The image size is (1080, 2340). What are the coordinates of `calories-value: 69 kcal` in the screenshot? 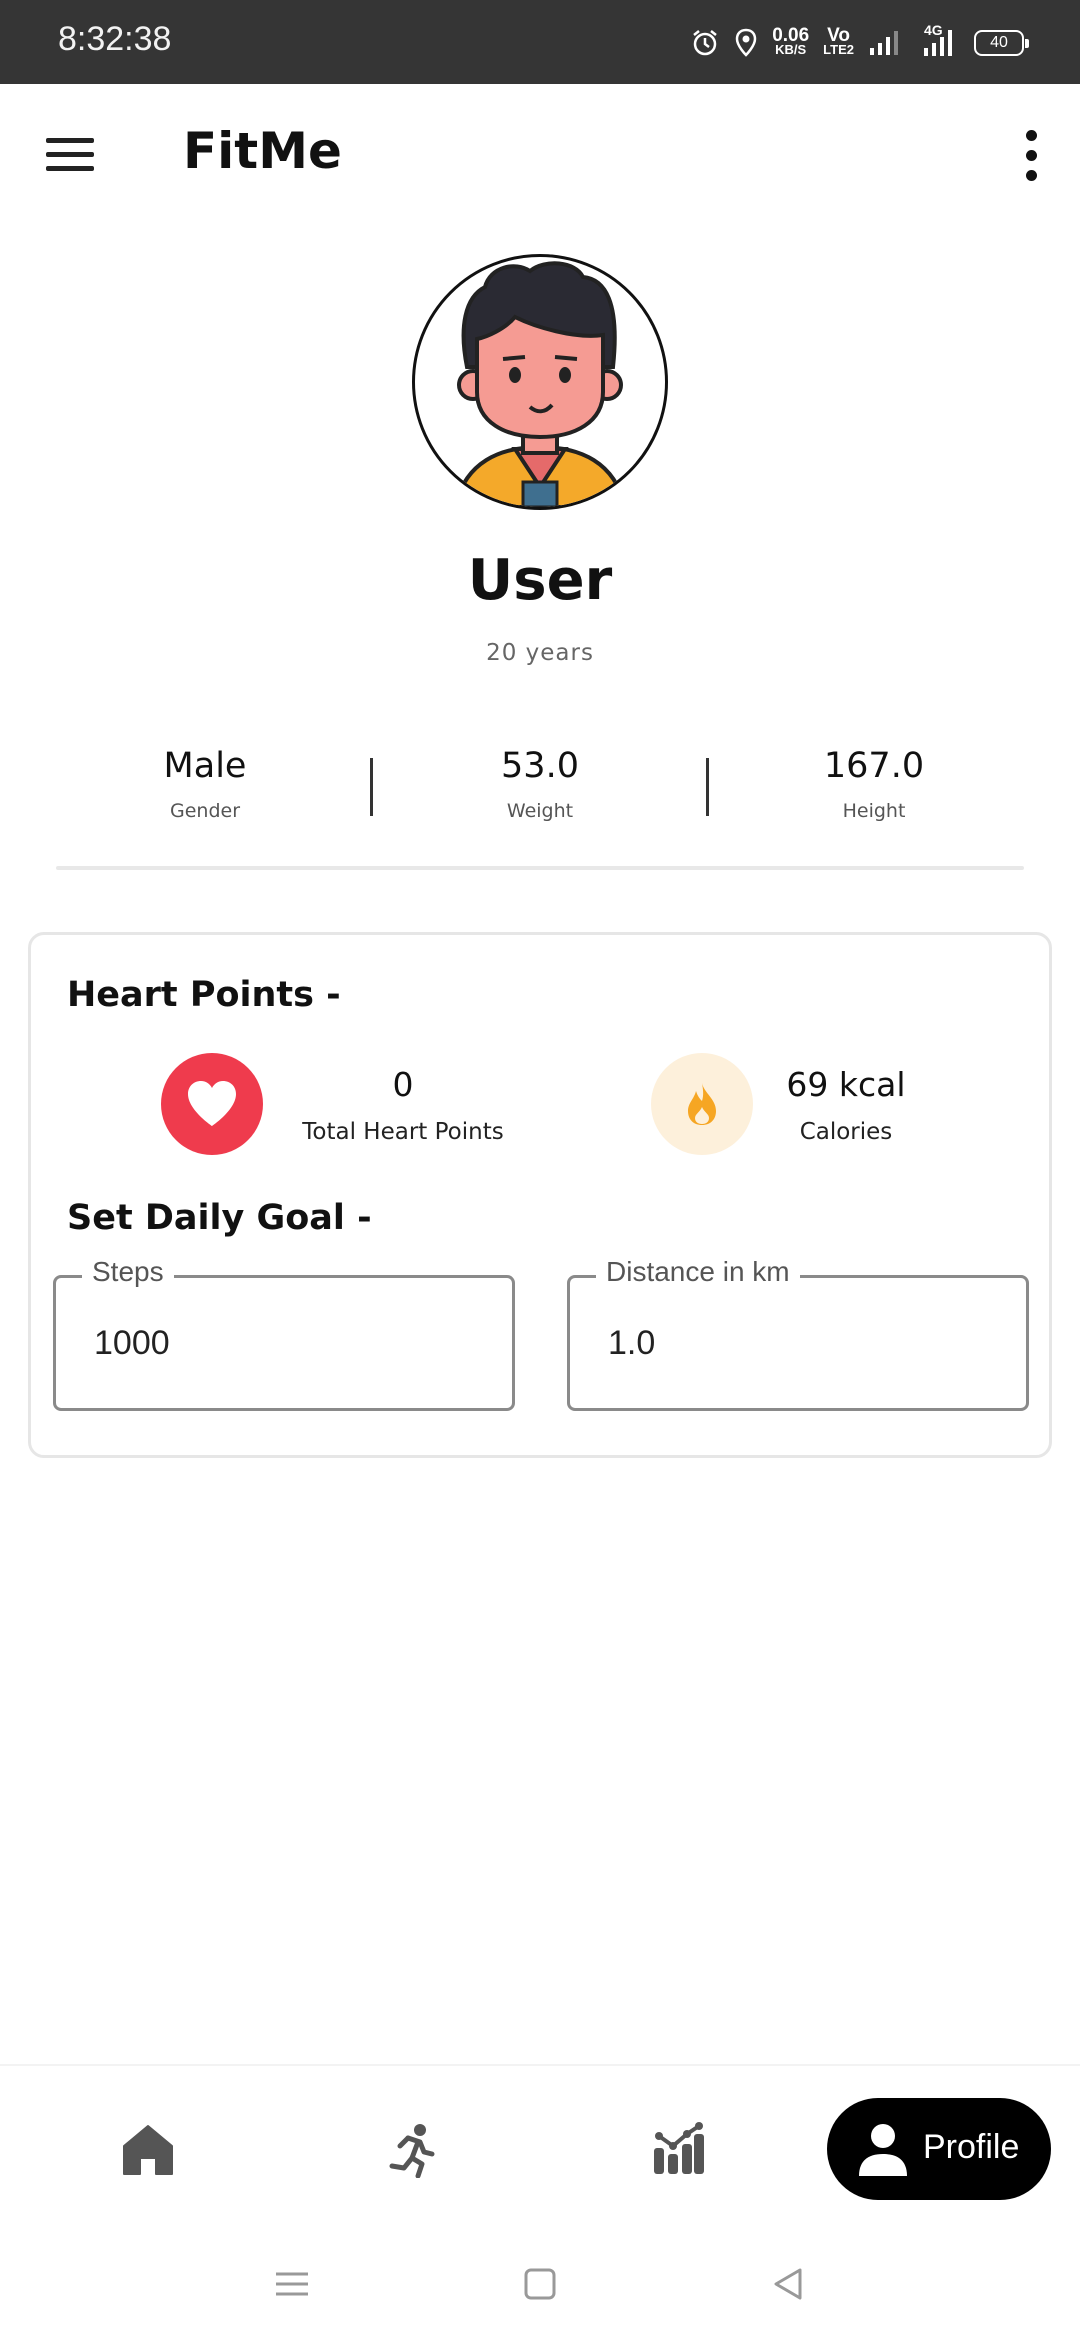 It's located at (846, 1084).